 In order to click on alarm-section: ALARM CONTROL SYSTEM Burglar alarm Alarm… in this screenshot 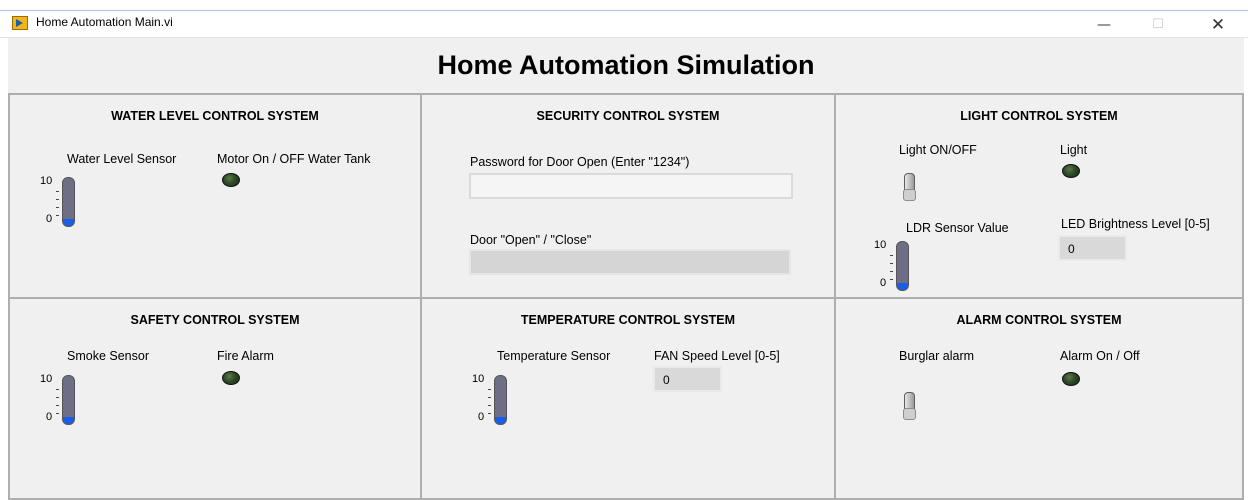, I will do `click(1039, 398)`.